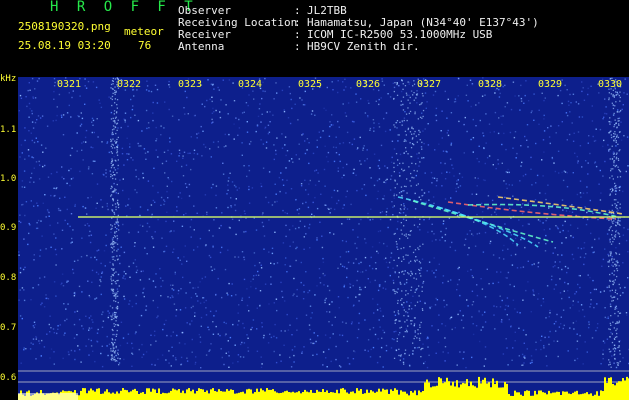 This screenshot has width=629, height=400. Describe the element at coordinates (610, 84) in the screenshot. I see `x-tick-label: 0330` at that location.